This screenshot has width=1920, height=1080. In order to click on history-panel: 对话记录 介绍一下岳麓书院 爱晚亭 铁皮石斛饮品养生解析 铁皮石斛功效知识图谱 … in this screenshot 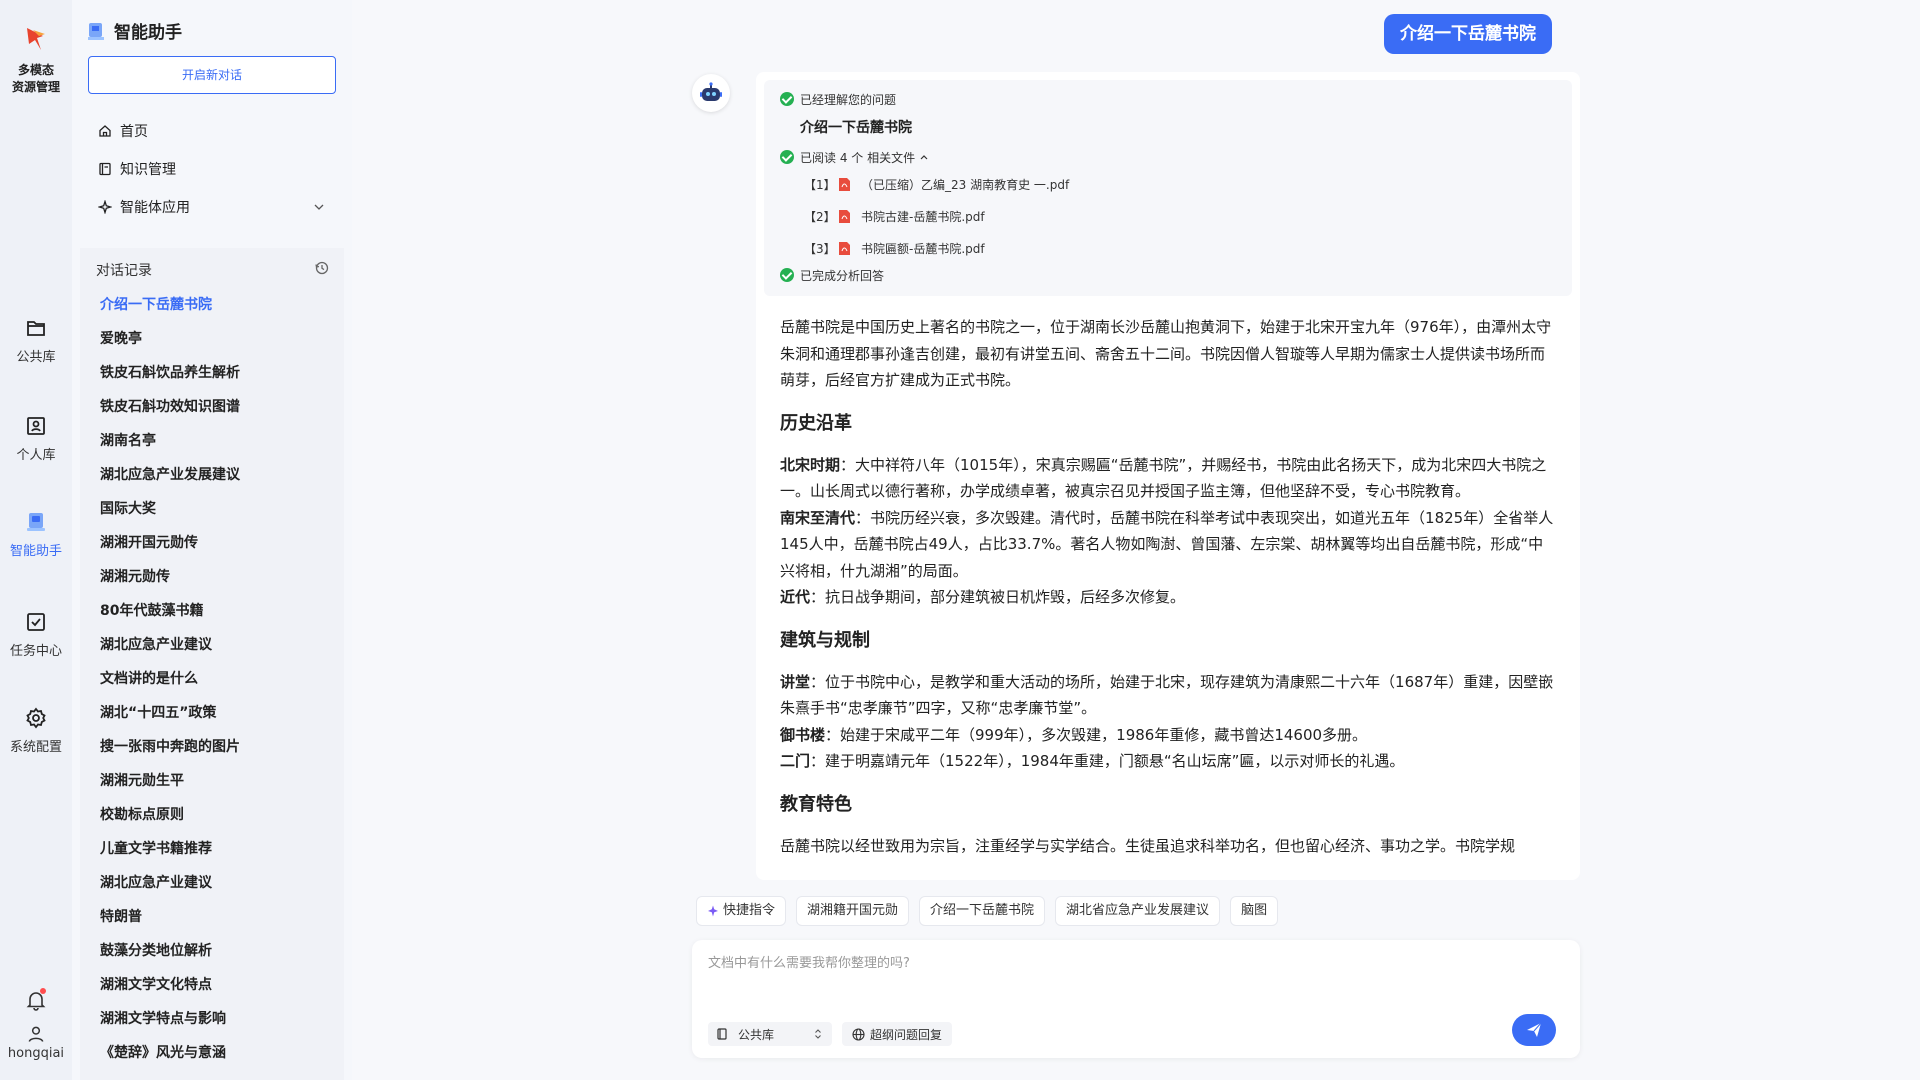, I will do `click(212, 664)`.